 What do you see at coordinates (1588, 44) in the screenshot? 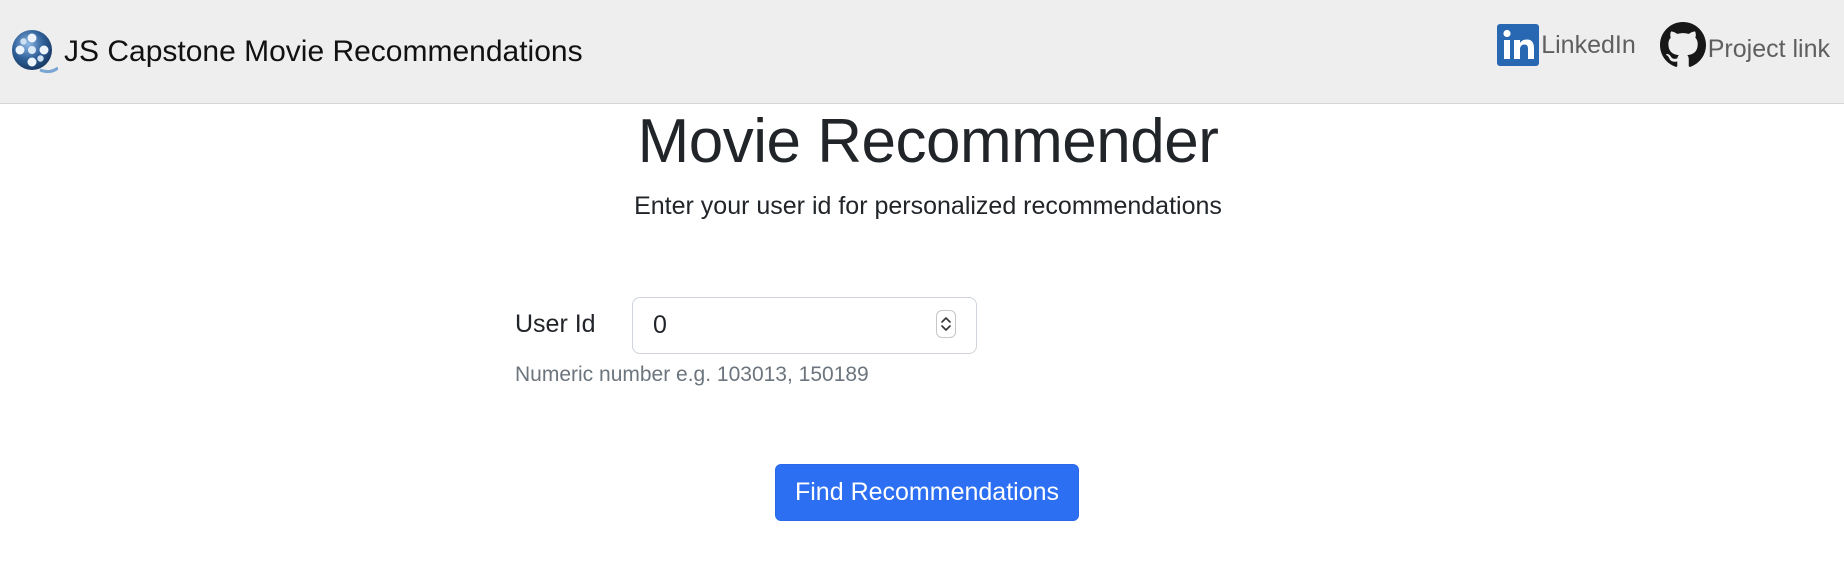
I see `linkedin-label: LinkedIn` at bounding box center [1588, 44].